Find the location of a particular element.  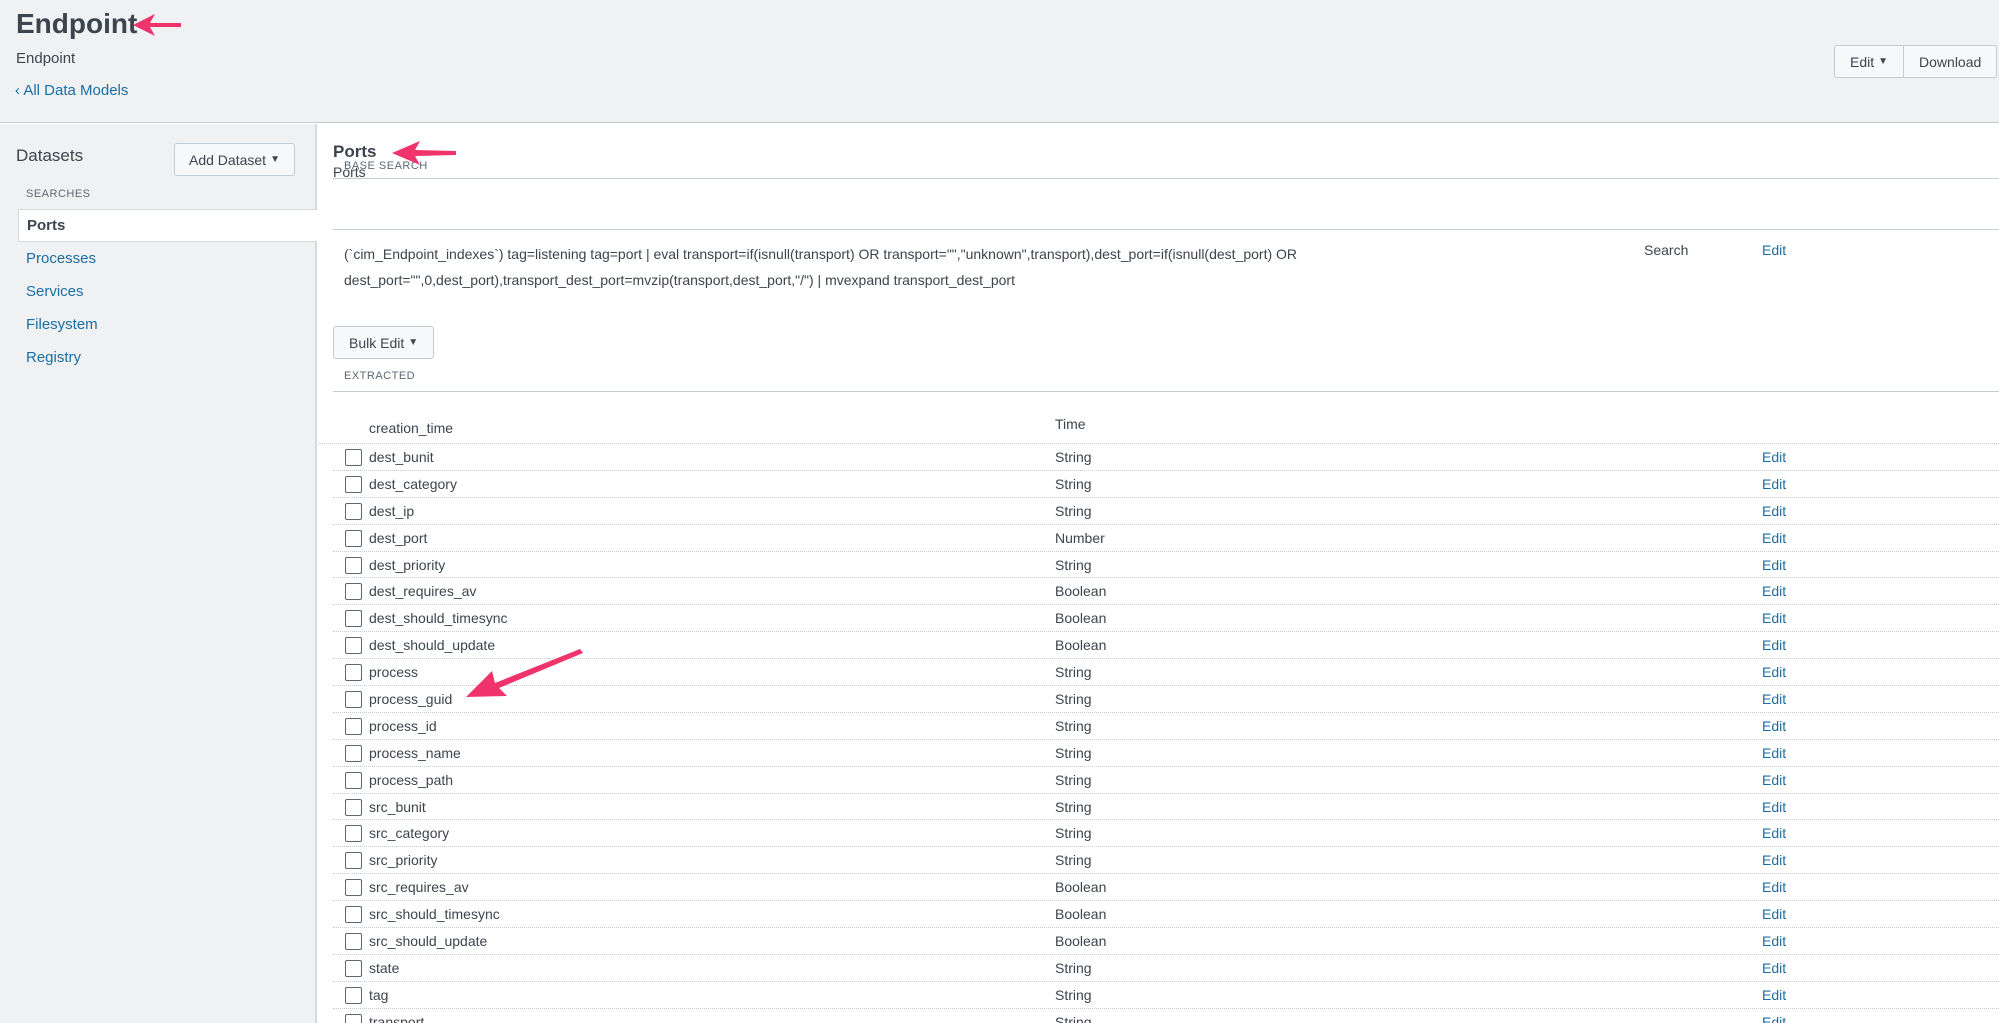

field-row: src_category String Edit is located at coordinates (1166, 834).